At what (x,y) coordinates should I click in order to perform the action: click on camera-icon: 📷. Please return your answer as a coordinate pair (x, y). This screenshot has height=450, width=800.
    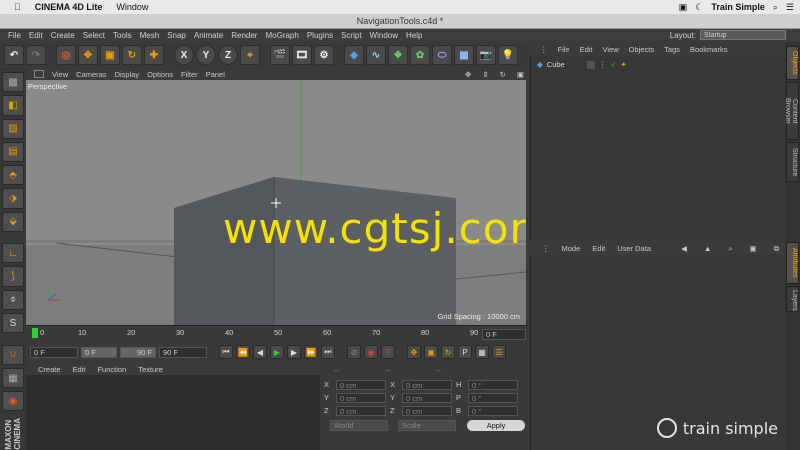
    Looking at the image, I should click on (486, 55).